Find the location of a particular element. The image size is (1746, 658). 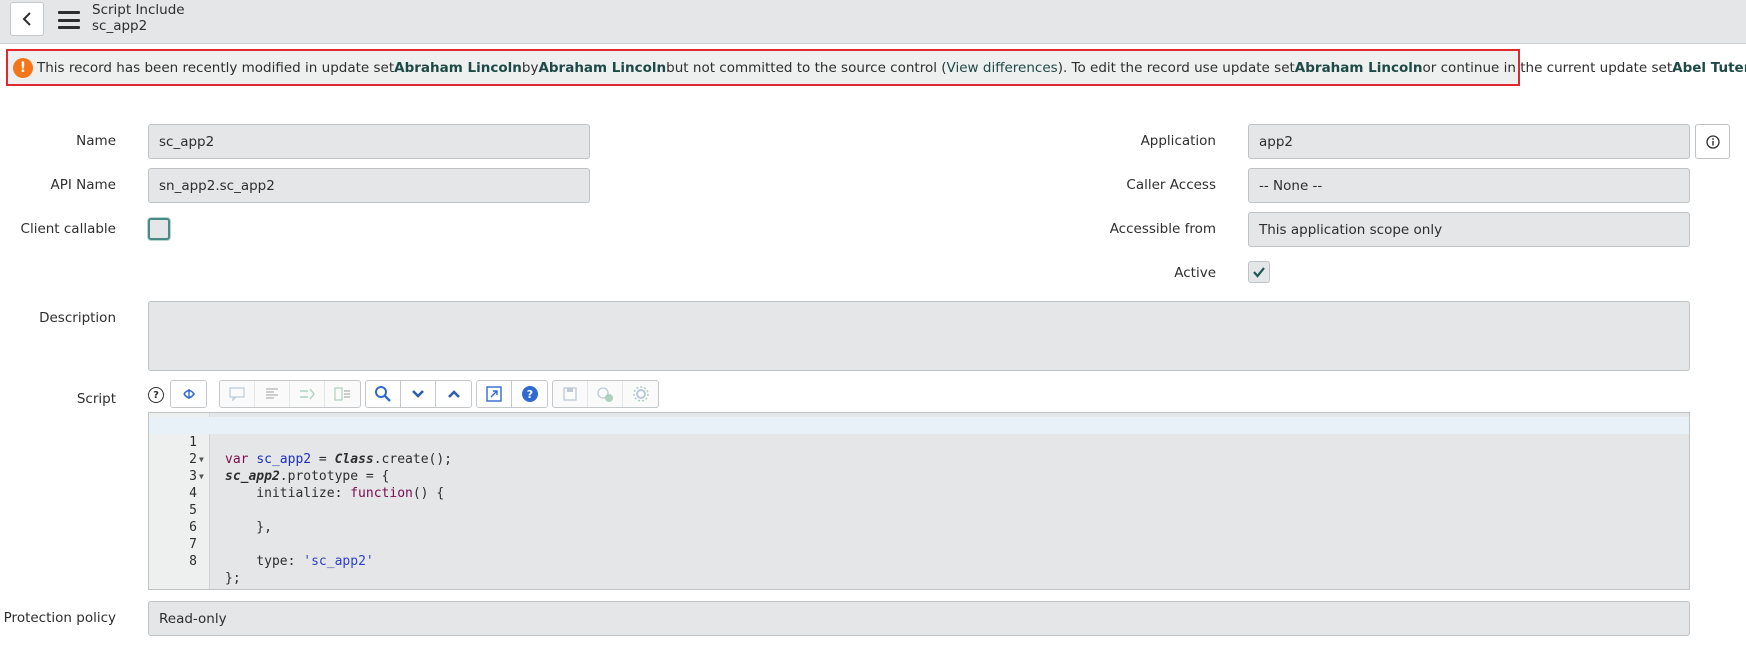

api-name-label: API Name is located at coordinates (83, 185).